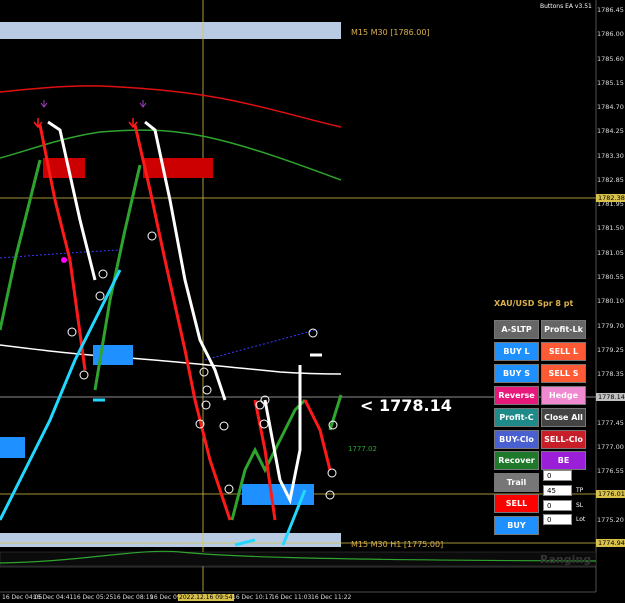 Image resolution: width=625 pixels, height=603 pixels. I want to click on price-axis-label: 1784.25, so click(610, 131).